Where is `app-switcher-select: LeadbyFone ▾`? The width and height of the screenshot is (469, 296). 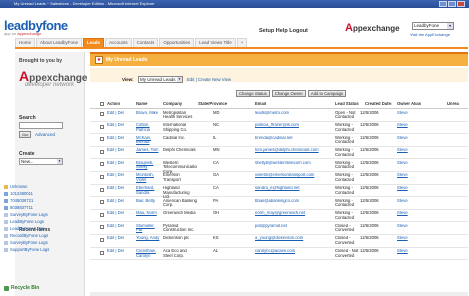 app-switcher-select: LeadbyFone ▾ is located at coordinates (433, 26).